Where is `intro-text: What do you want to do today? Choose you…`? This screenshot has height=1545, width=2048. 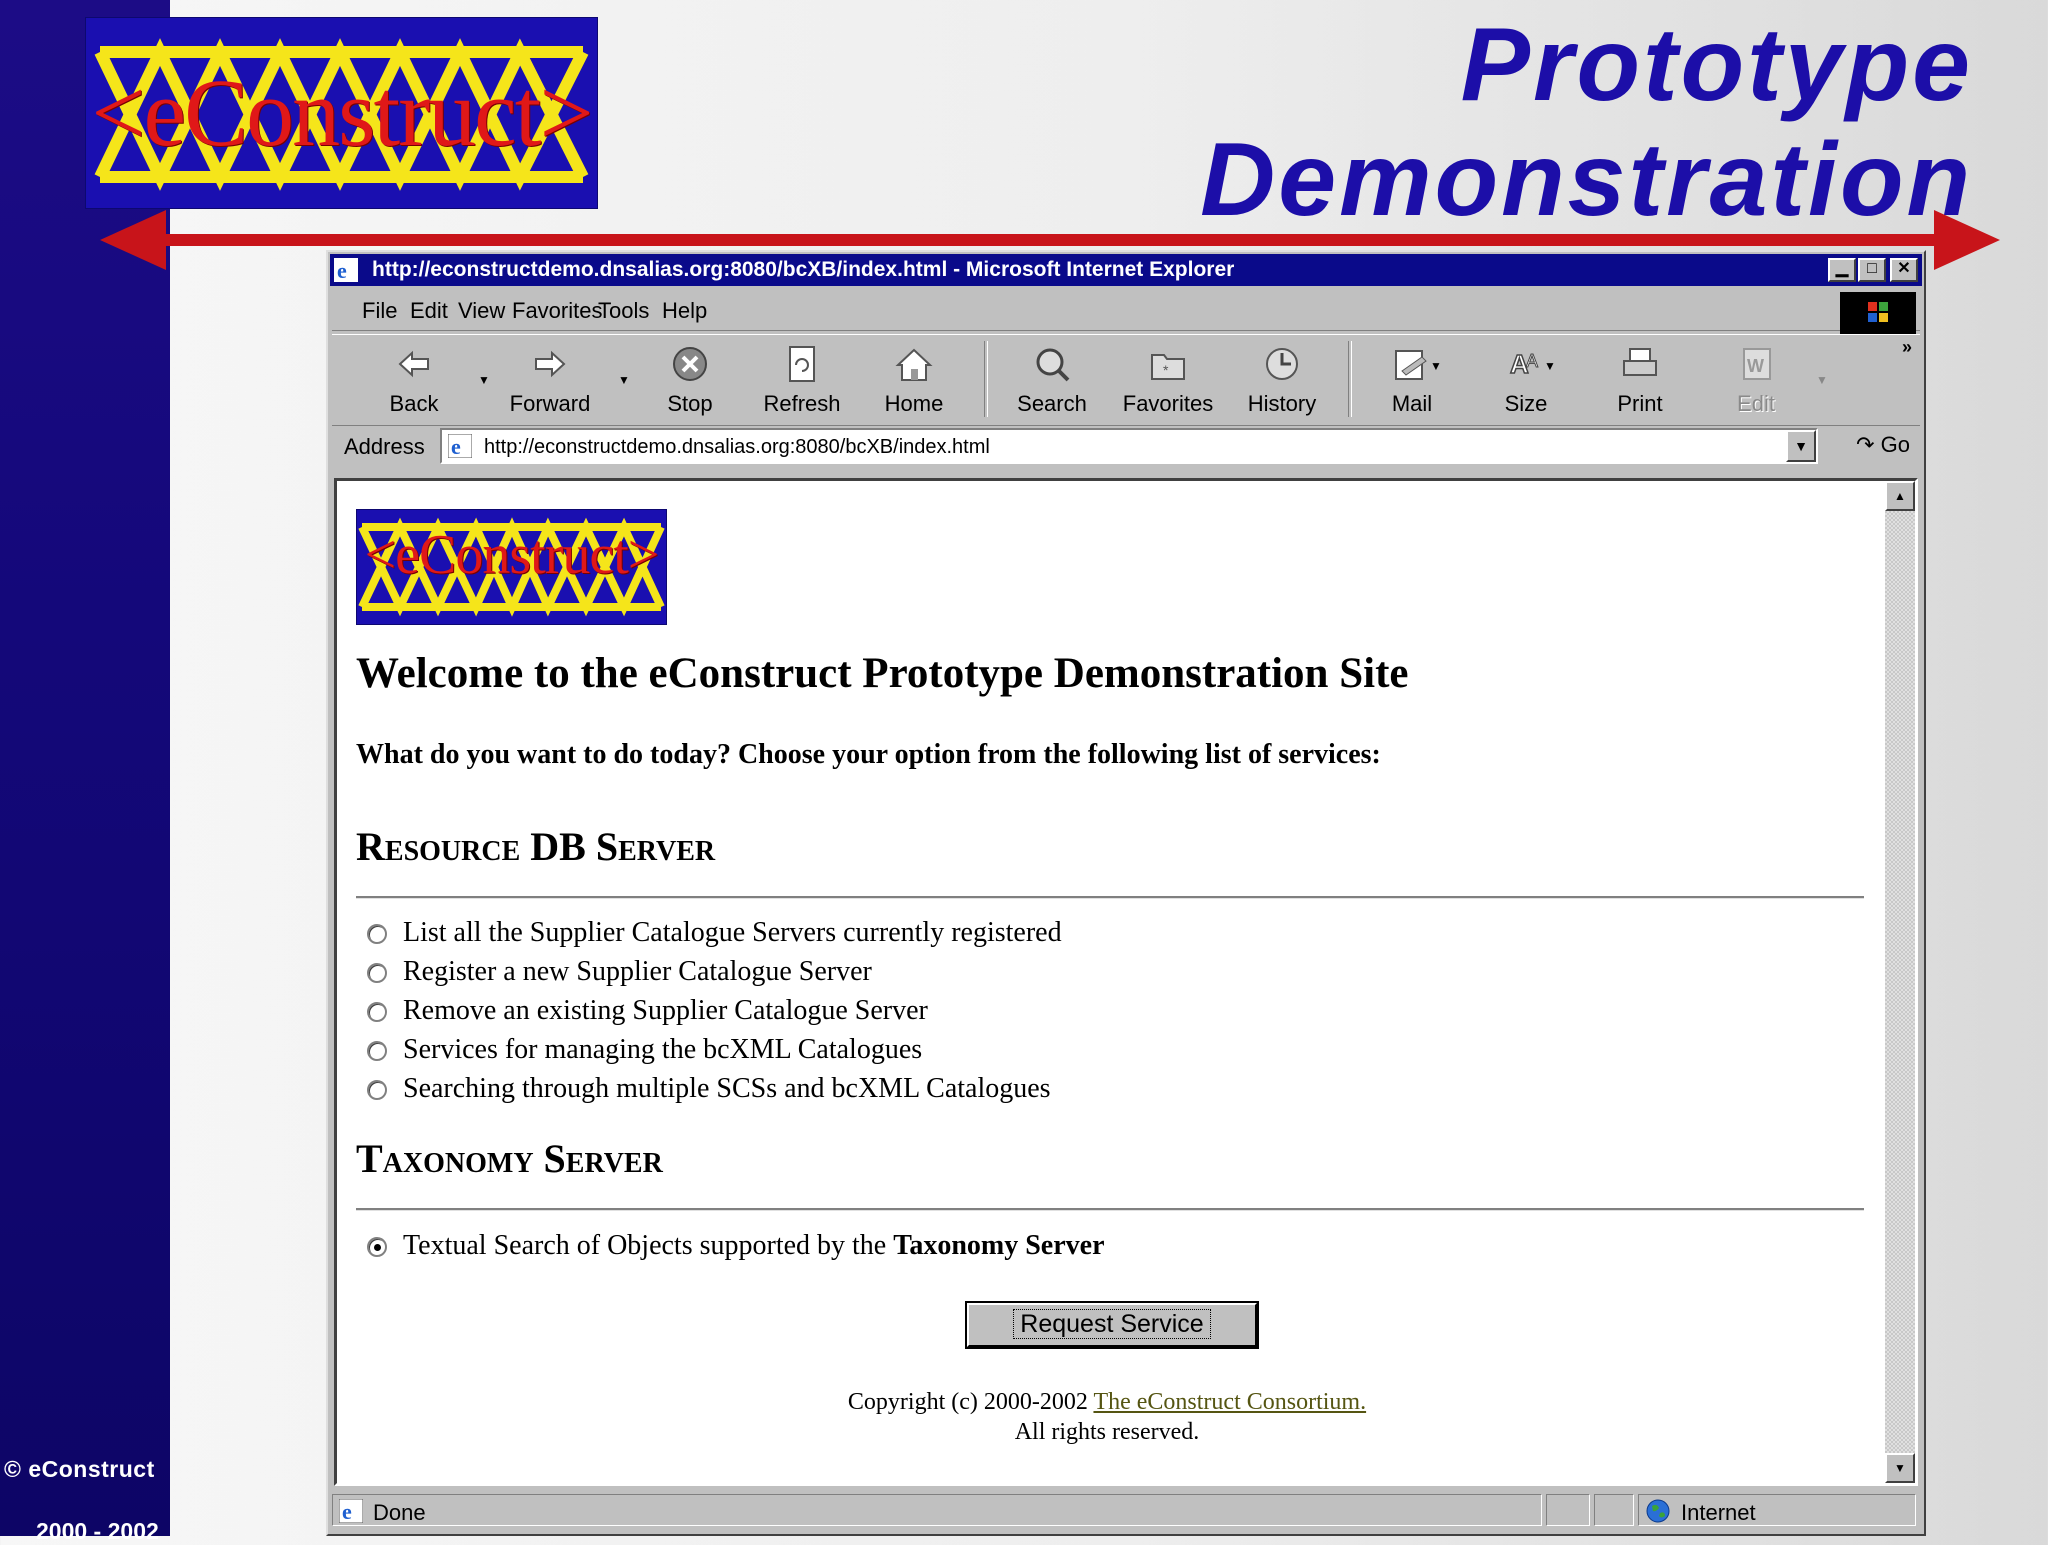 intro-text: What do you want to do today? Choose you… is located at coordinates (868, 754).